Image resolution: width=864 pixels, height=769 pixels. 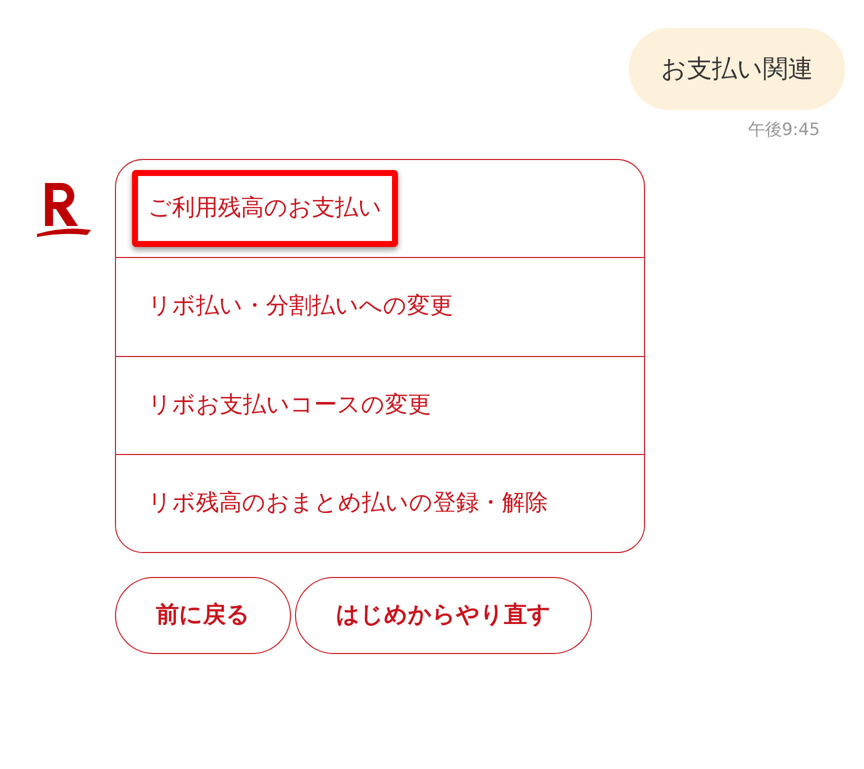 What do you see at coordinates (443, 615) in the screenshot?
I see `action-button: はじめからやり直す` at bounding box center [443, 615].